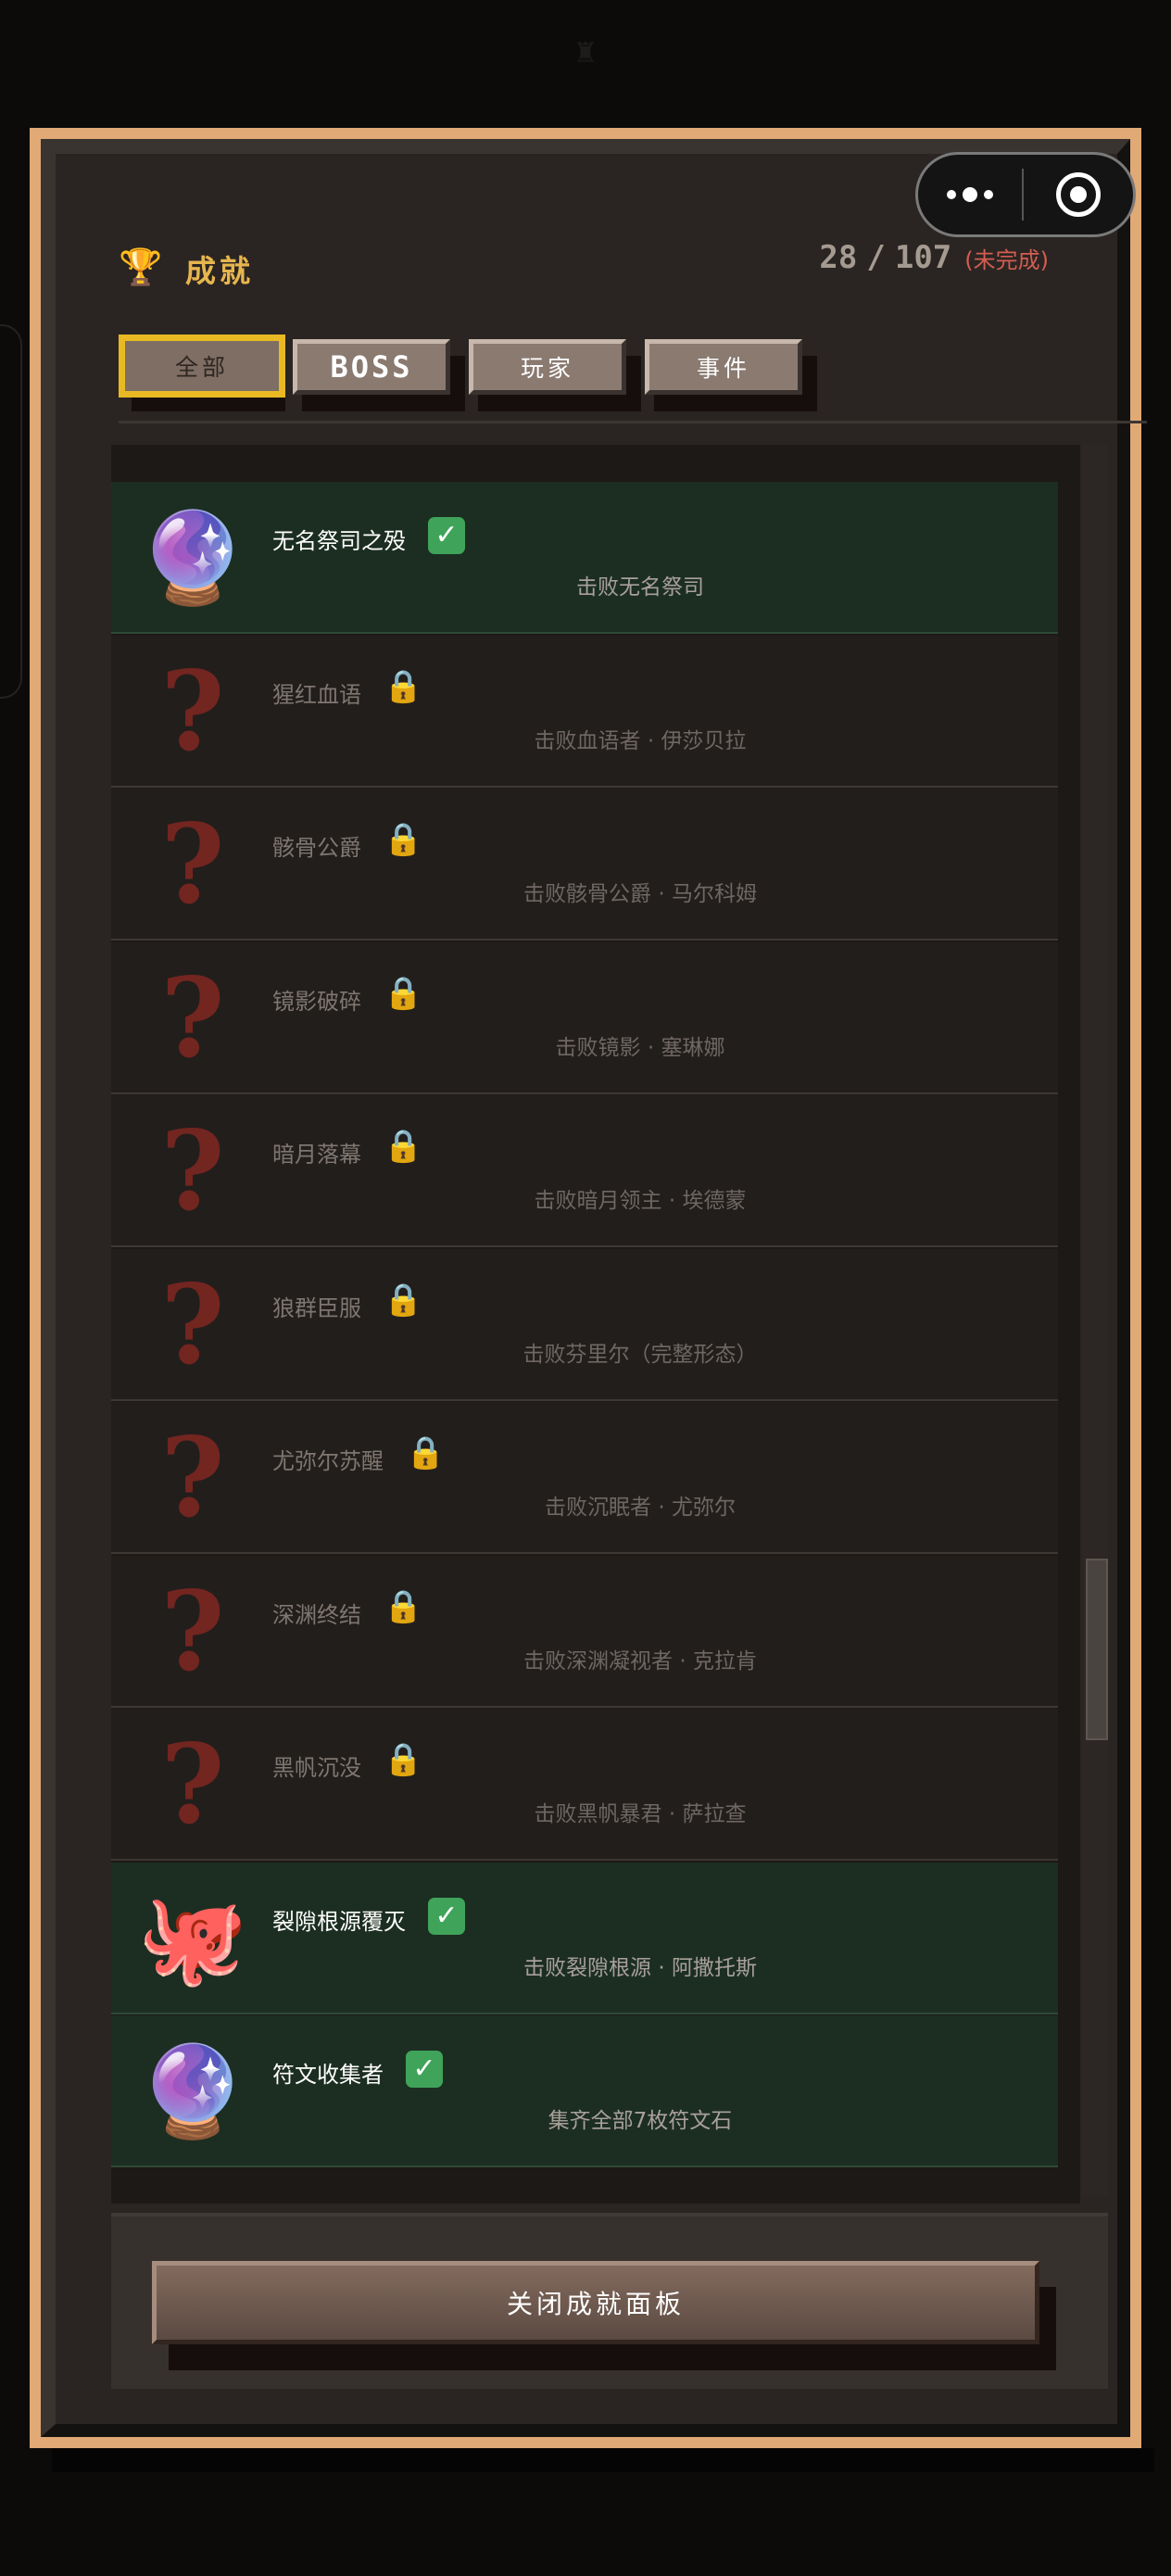  Describe the element at coordinates (547, 367) in the screenshot. I see `tab-player: 玩家` at that location.